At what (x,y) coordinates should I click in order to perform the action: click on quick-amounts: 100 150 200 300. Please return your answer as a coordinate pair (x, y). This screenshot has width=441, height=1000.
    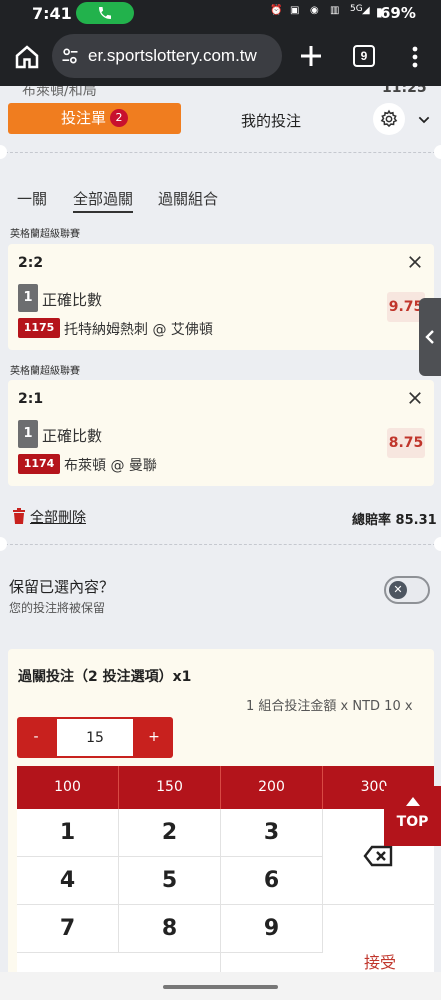
    Looking at the image, I should click on (225, 787).